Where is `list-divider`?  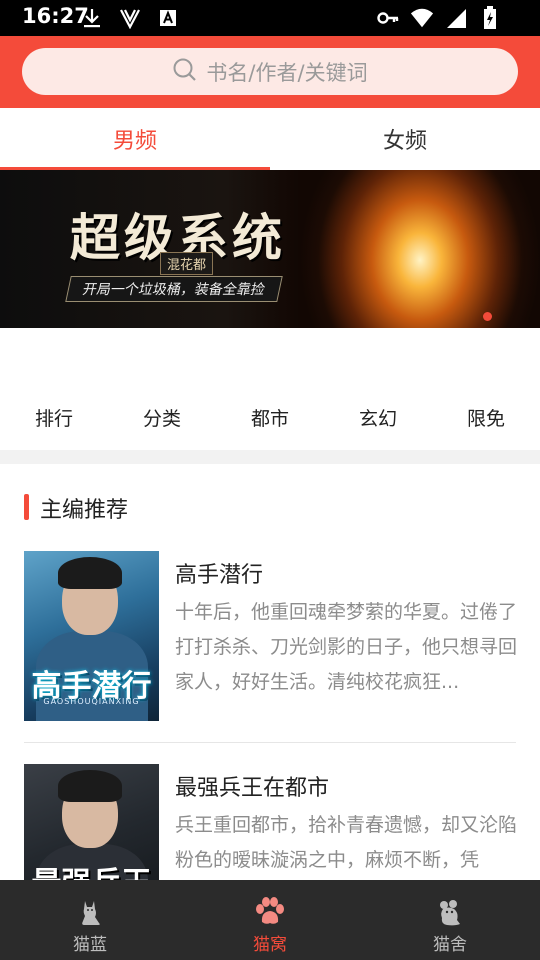 list-divider is located at coordinates (270, 742).